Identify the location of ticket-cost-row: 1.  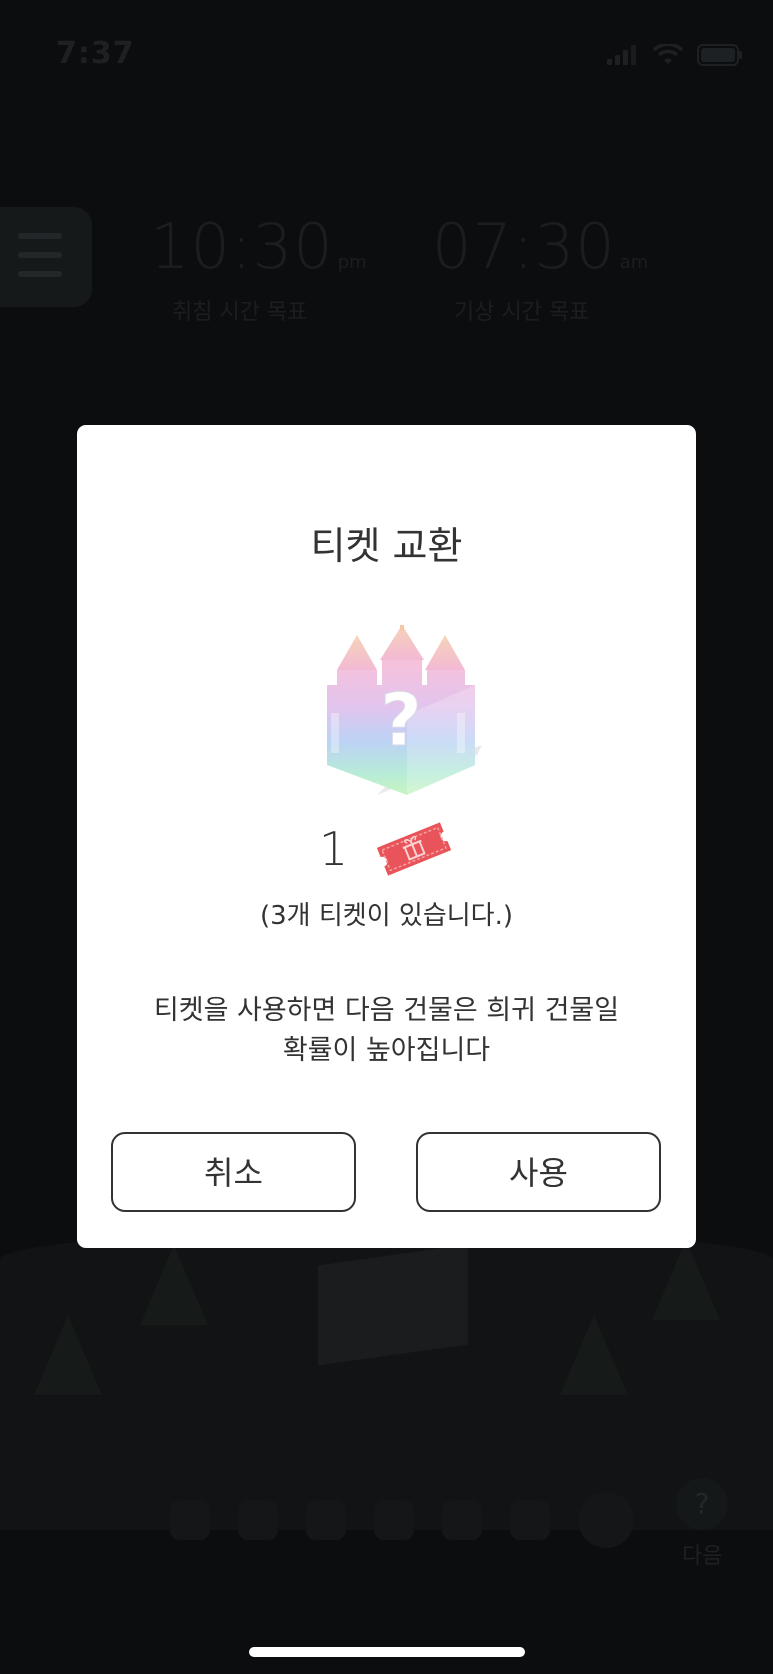
(386, 849).